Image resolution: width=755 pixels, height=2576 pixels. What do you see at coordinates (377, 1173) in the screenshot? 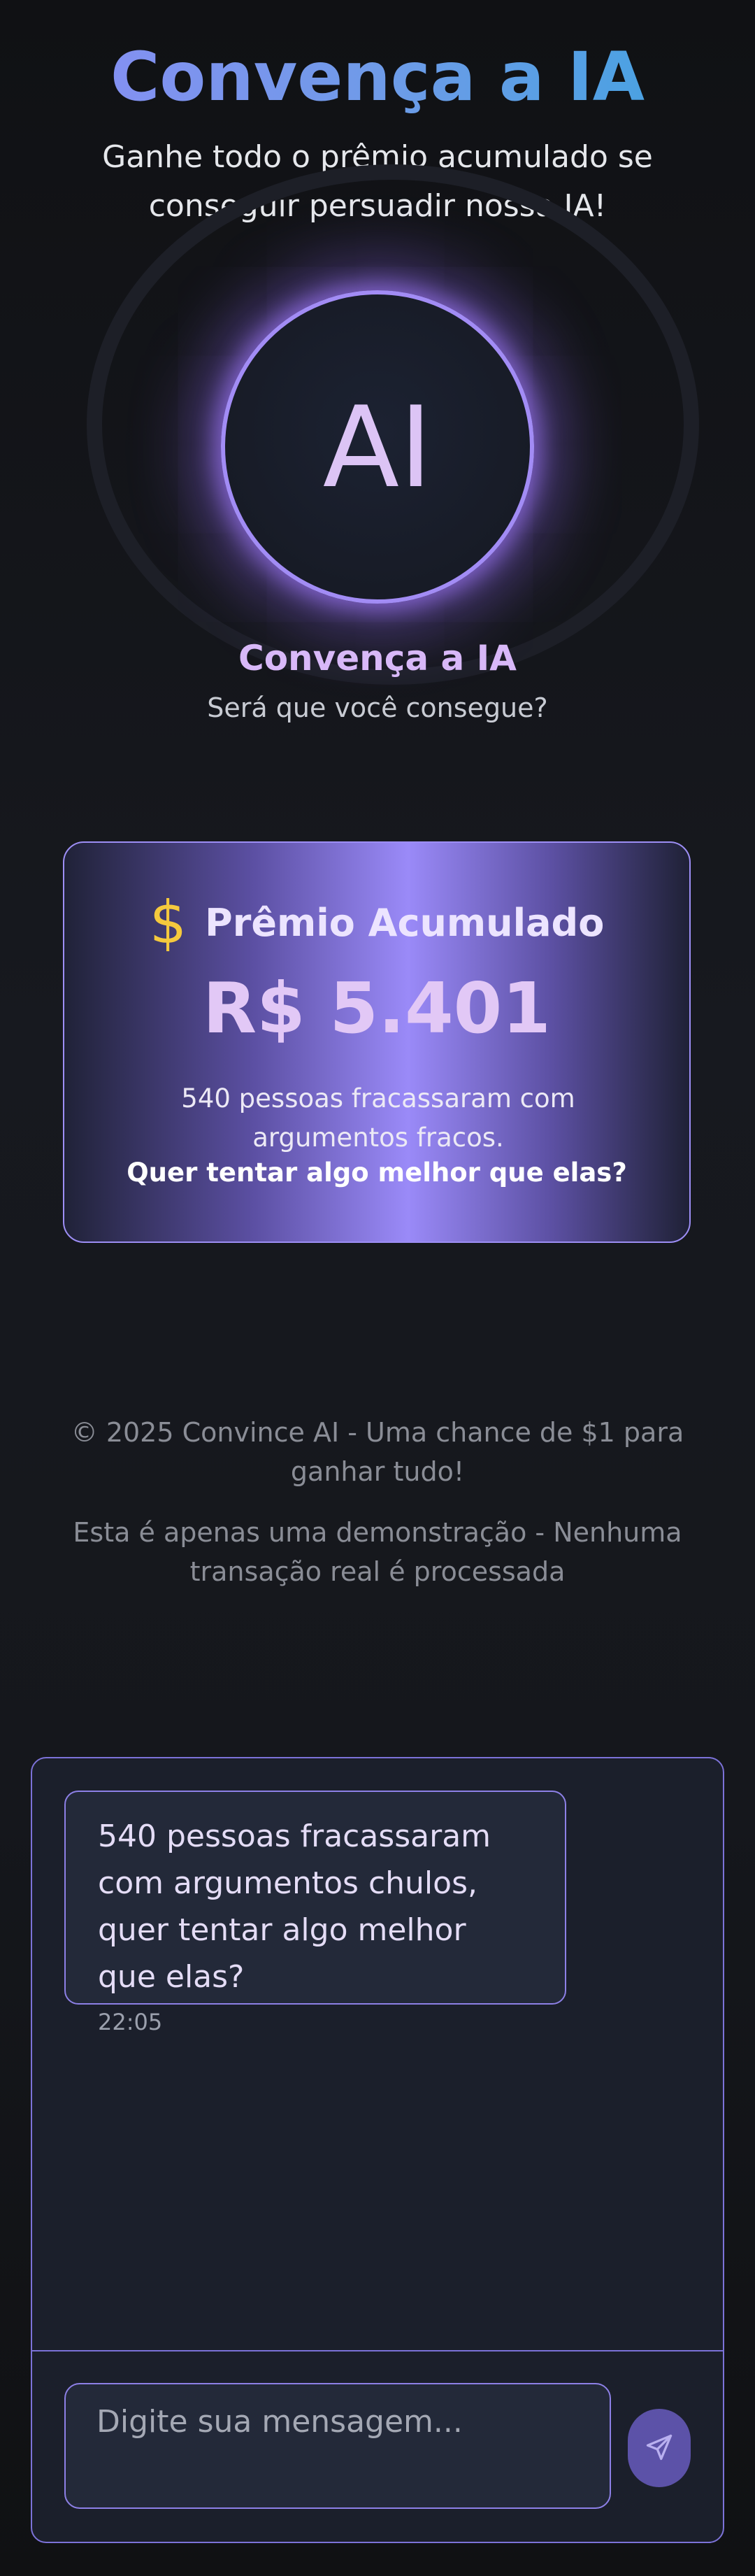
I see `prize-cta: Quer tentar algo melhor que elas?` at bounding box center [377, 1173].